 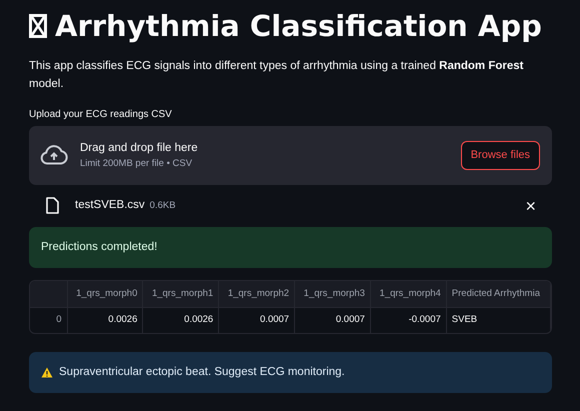 What do you see at coordinates (500, 155) in the screenshot?
I see `browse-files-button: Browse files` at bounding box center [500, 155].